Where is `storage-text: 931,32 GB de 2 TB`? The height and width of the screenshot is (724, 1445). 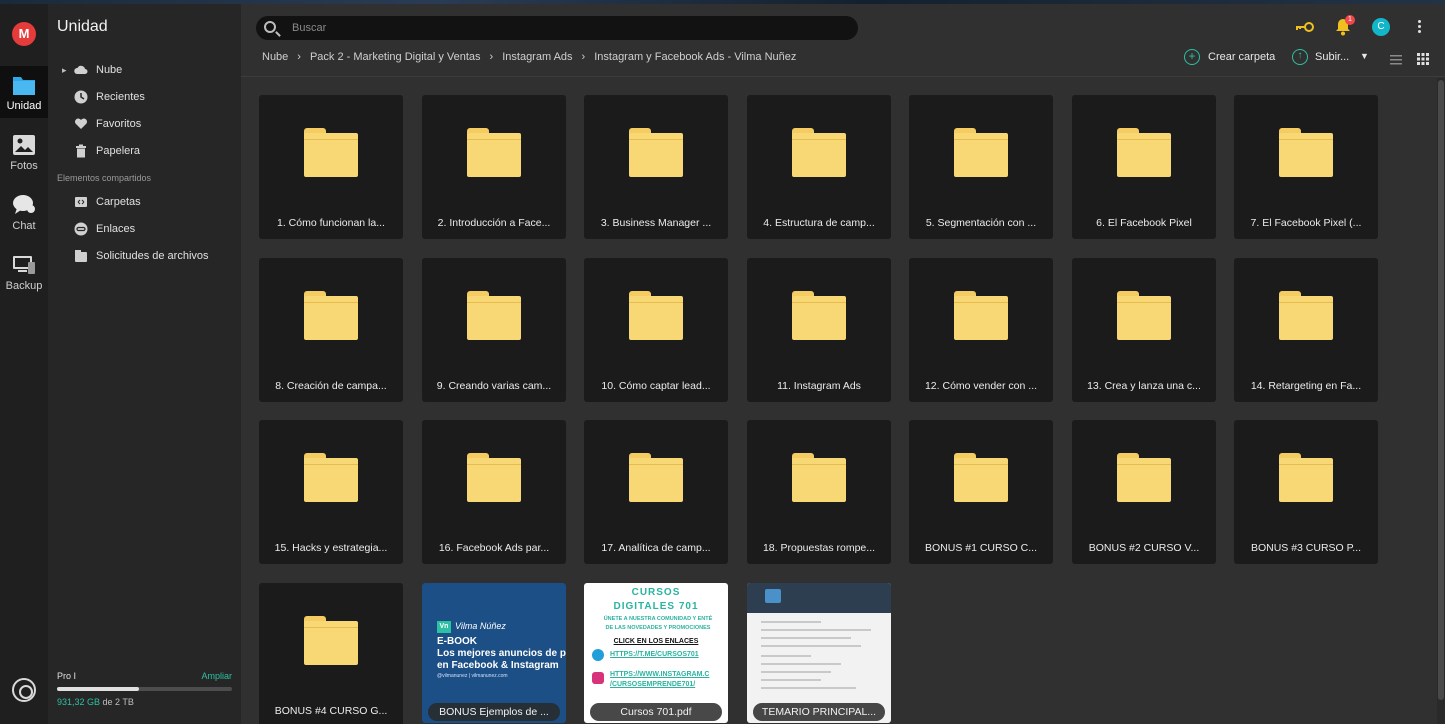 storage-text: 931,32 GB de 2 TB is located at coordinates (144, 702).